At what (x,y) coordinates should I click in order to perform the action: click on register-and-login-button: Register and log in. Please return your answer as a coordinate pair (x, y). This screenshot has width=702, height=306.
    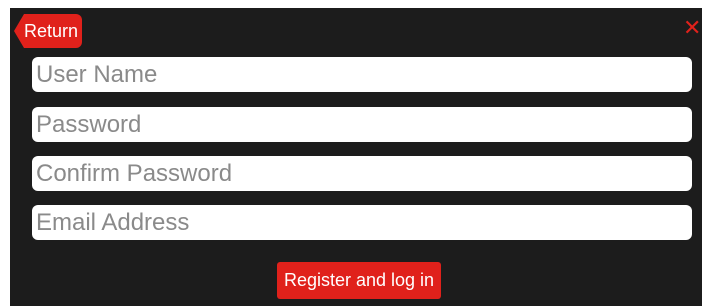
    Looking at the image, I should click on (359, 280).